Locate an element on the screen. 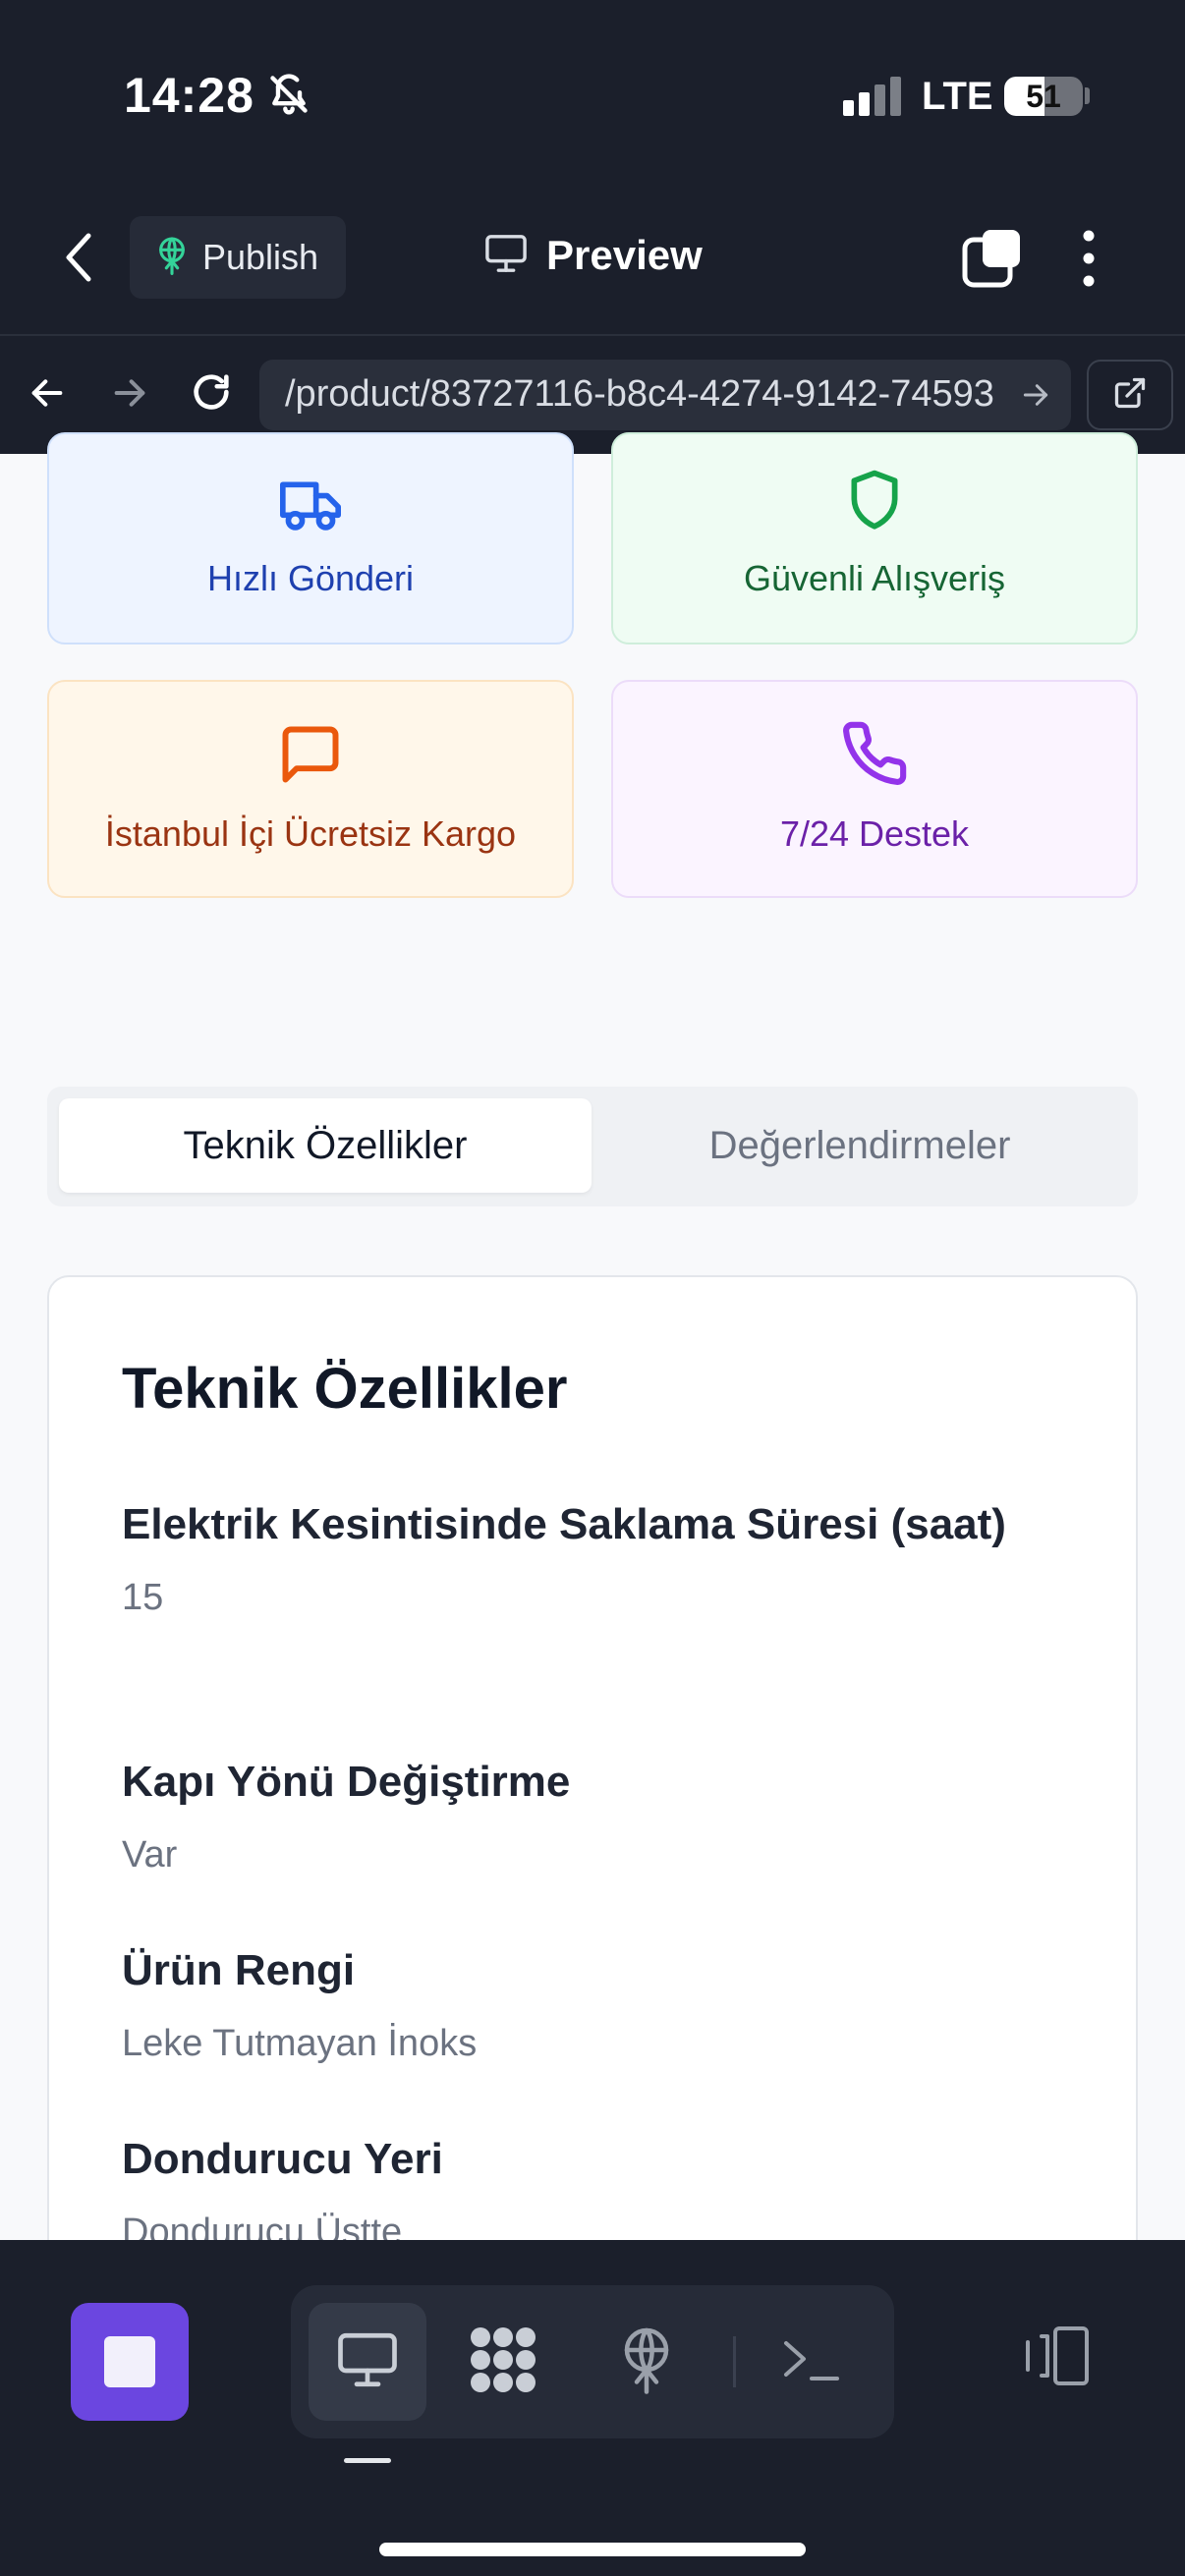 Image resolution: width=1185 pixels, height=2576 pixels. back-chevron-icon is located at coordinates (78, 260).